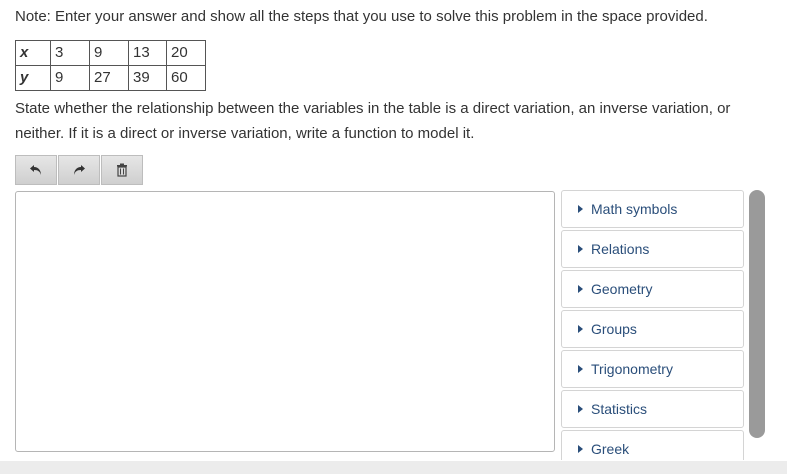 The height and width of the screenshot is (474, 787). Describe the element at coordinates (610, 449) in the screenshot. I see `palette-item-label: Greek` at that location.